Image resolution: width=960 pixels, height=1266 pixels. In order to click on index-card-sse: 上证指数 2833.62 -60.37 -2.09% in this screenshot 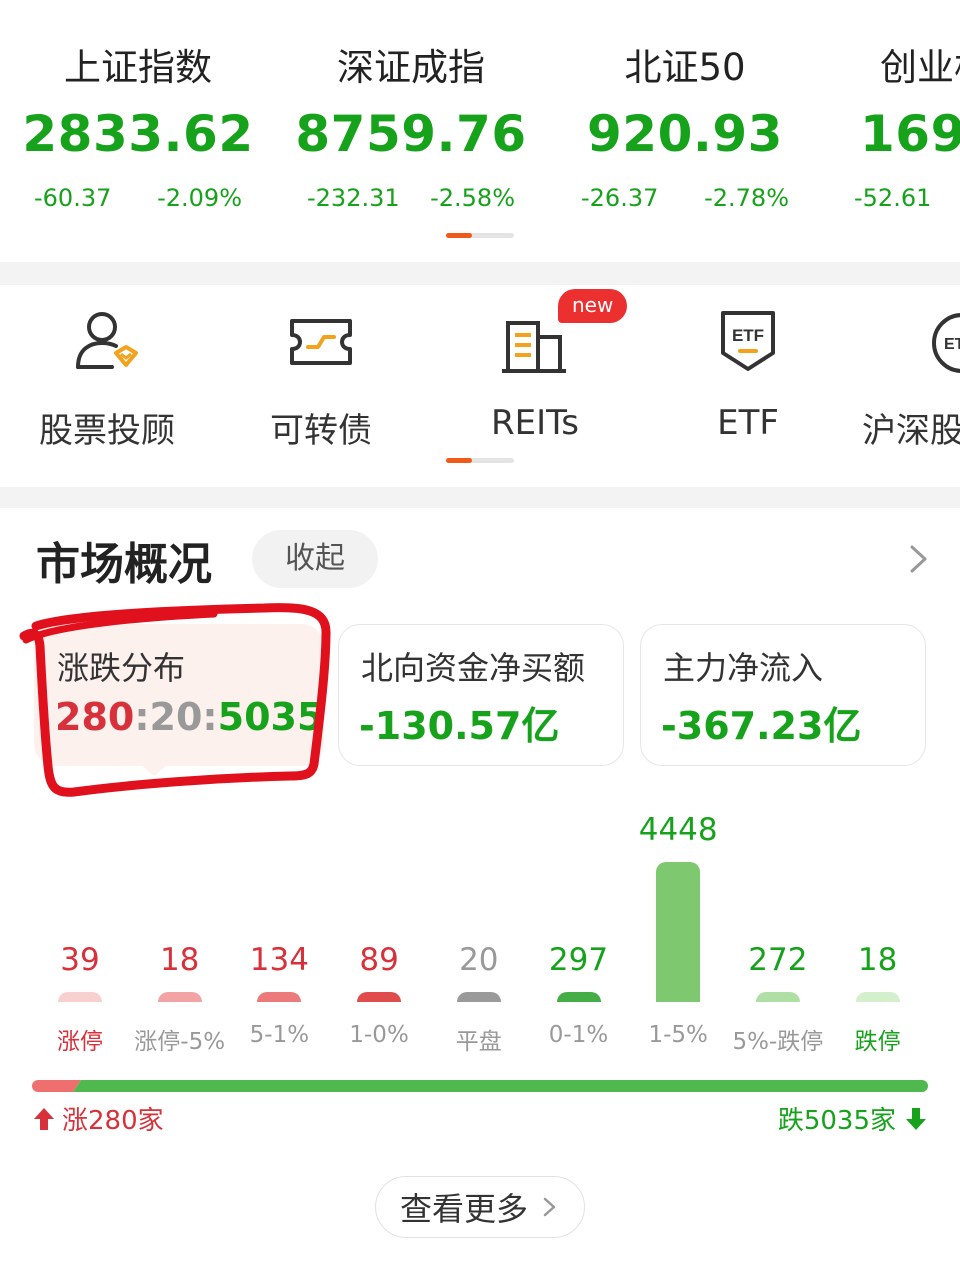, I will do `click(138, 126)`.